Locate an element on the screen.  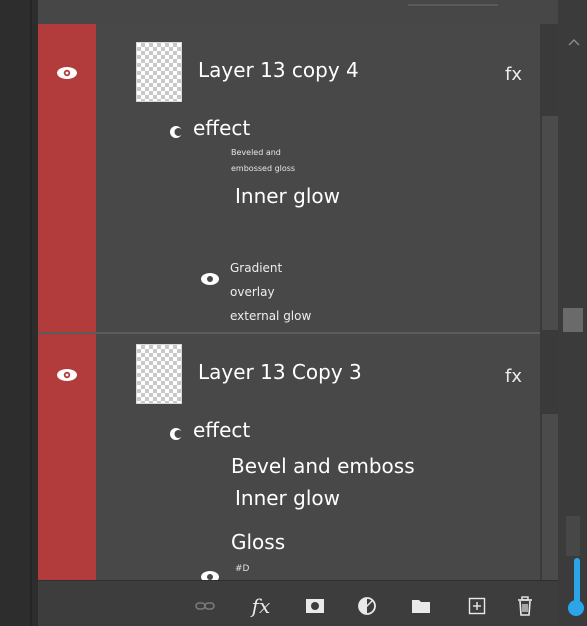
add-style-button: fx is located at coordinates (261, 606).